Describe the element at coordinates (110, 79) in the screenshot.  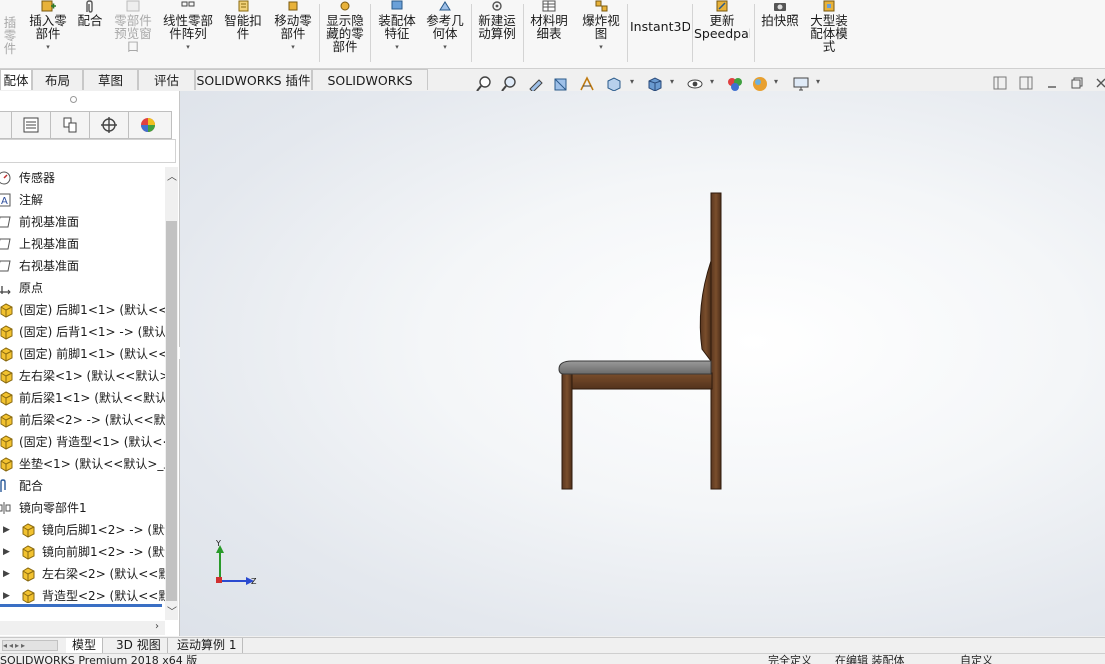
I see `tab-sketch: 草图` at that location.